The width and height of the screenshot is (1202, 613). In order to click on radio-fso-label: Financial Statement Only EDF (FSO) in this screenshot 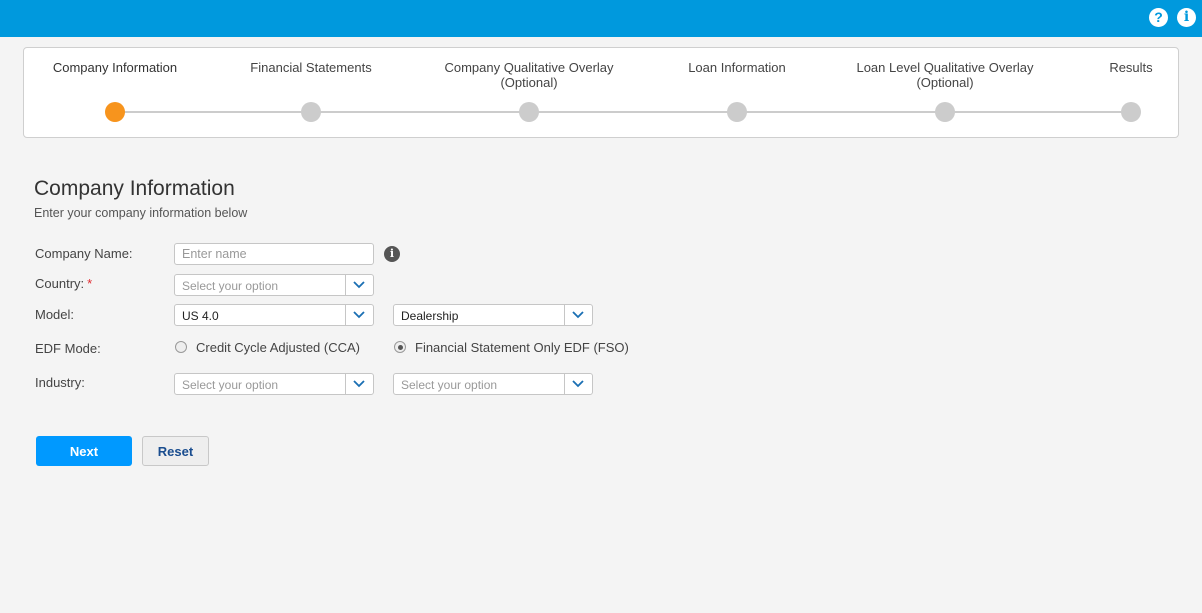, I will do `click(522, 347)`.